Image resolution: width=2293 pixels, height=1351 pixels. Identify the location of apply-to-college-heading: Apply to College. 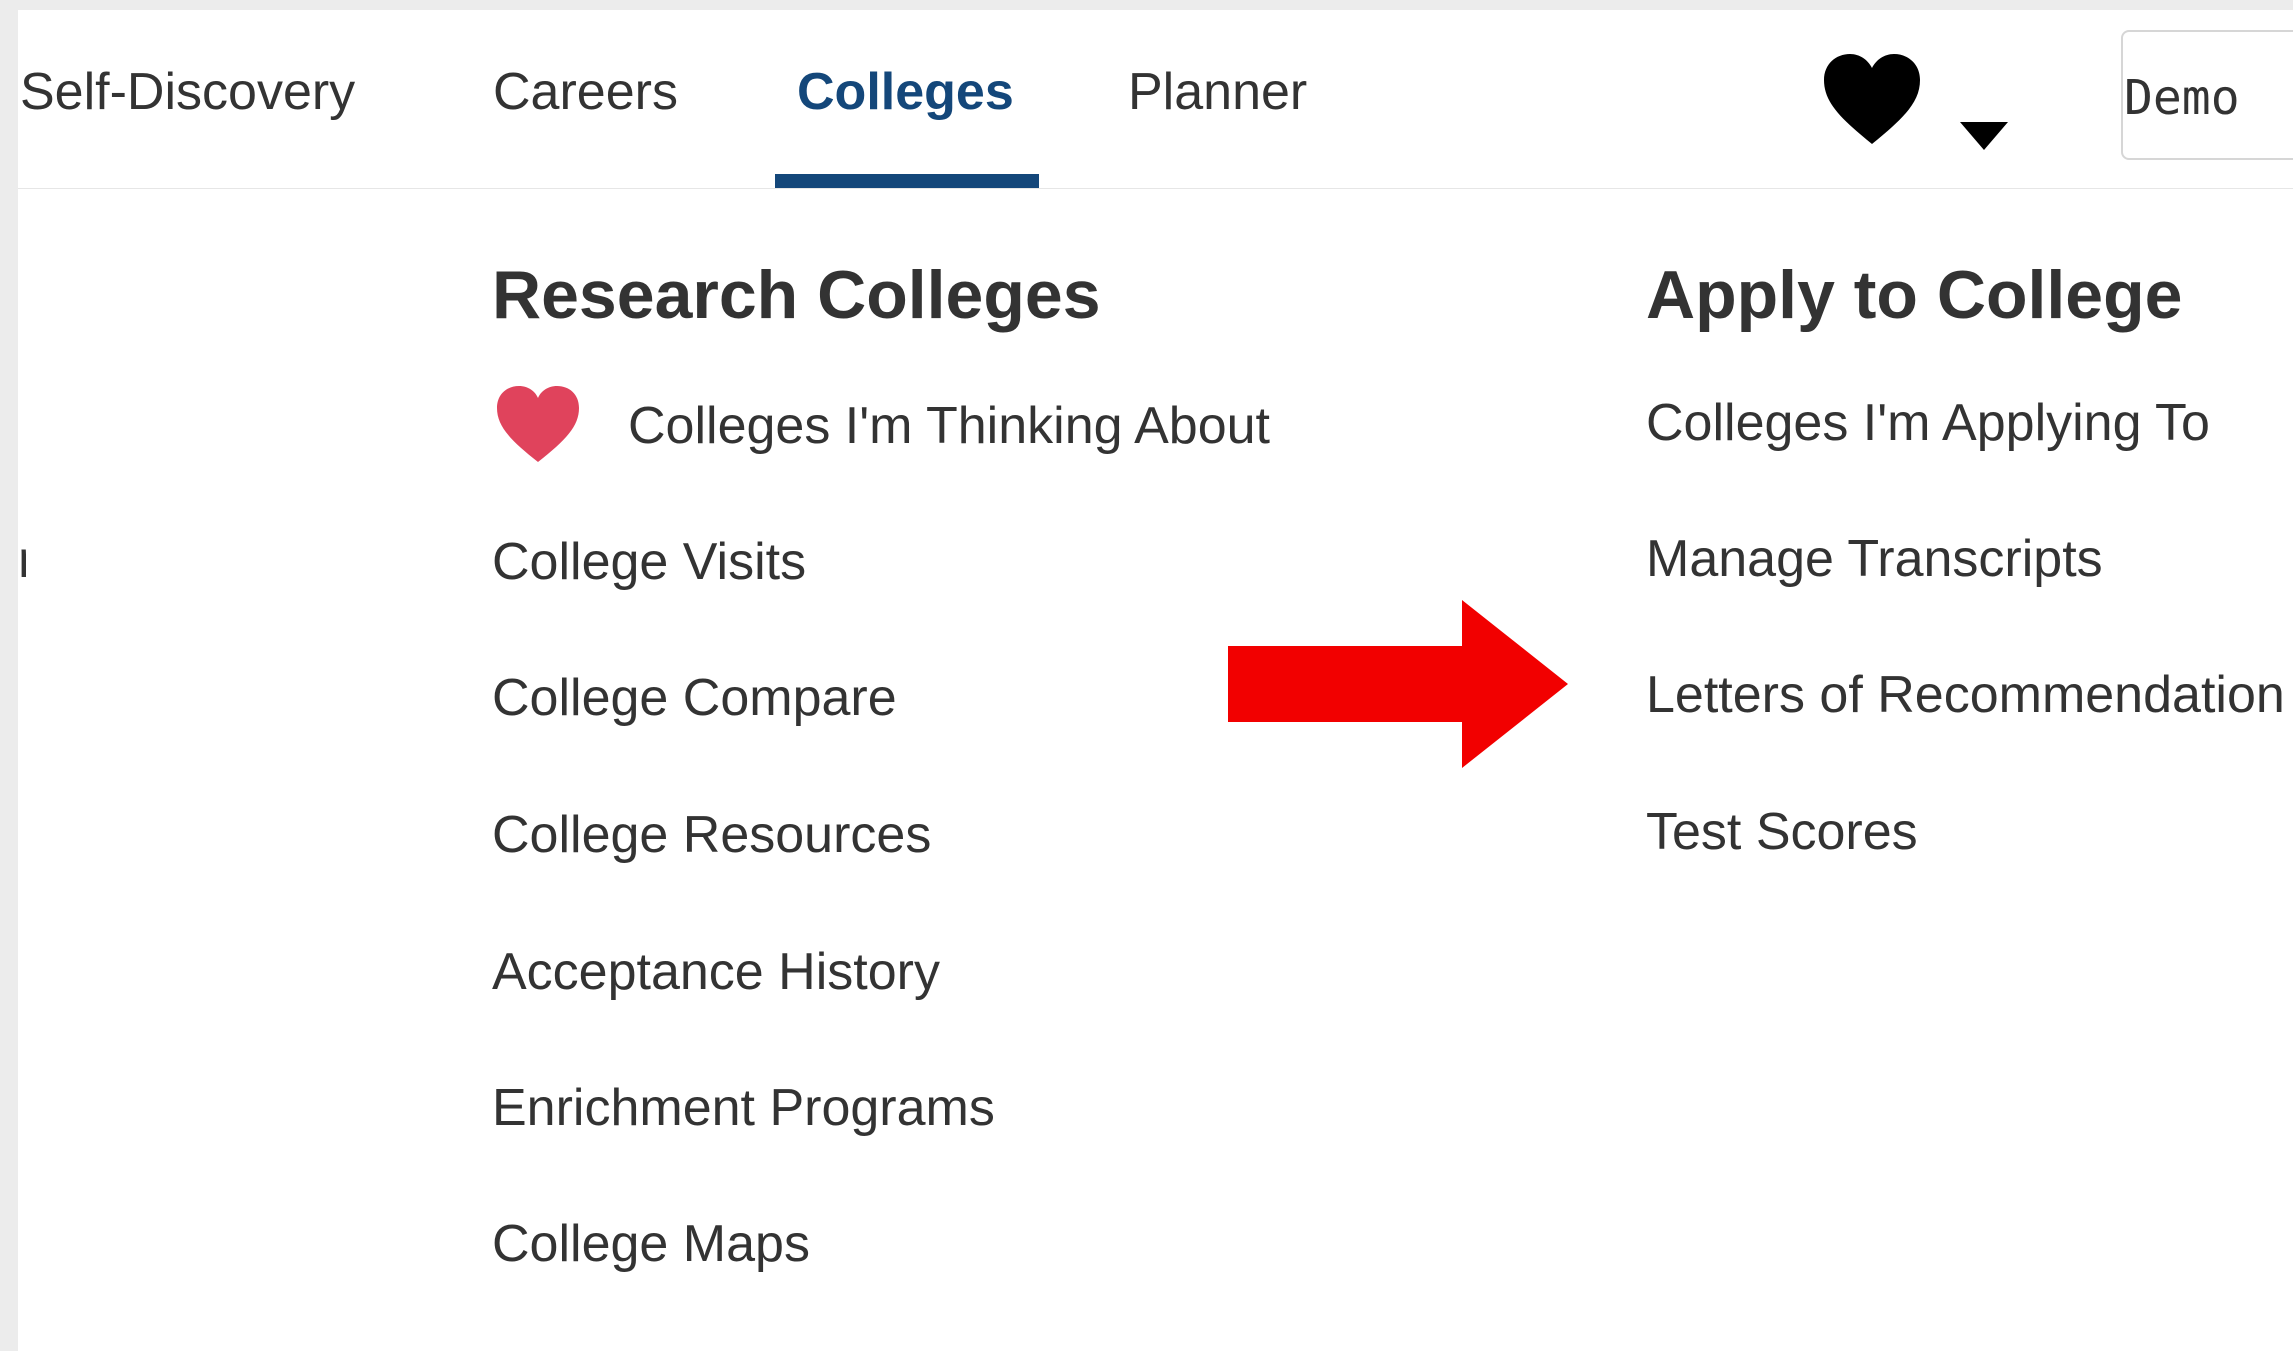
(1914, 295).